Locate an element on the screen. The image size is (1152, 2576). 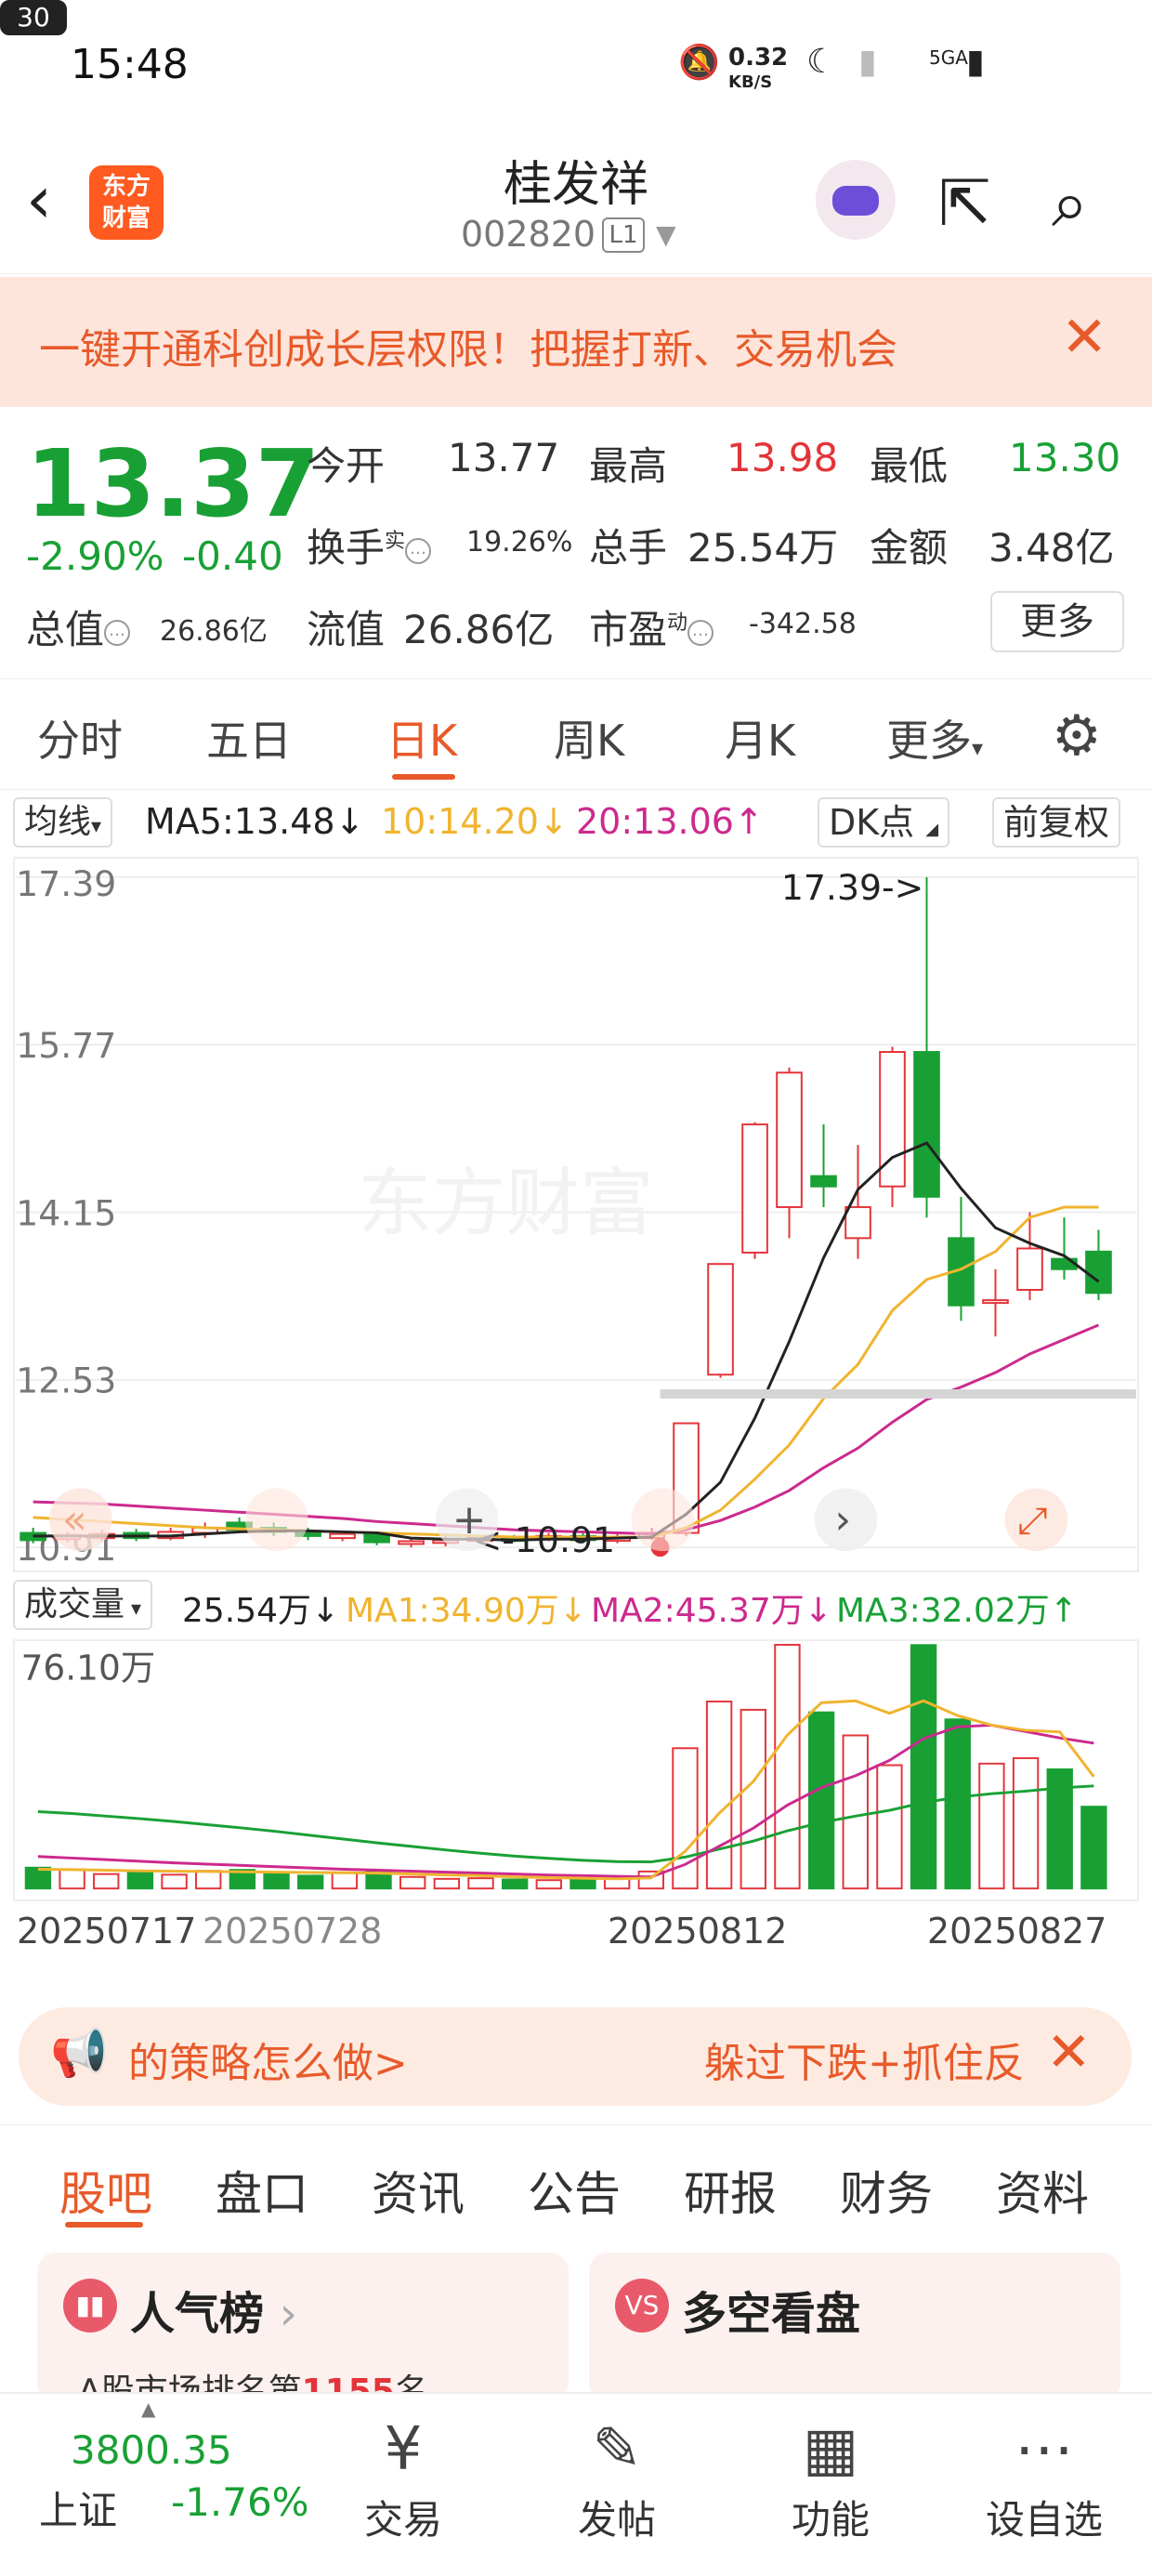
megaphone-icon: 📢 is located at coordinates (79, 2053).